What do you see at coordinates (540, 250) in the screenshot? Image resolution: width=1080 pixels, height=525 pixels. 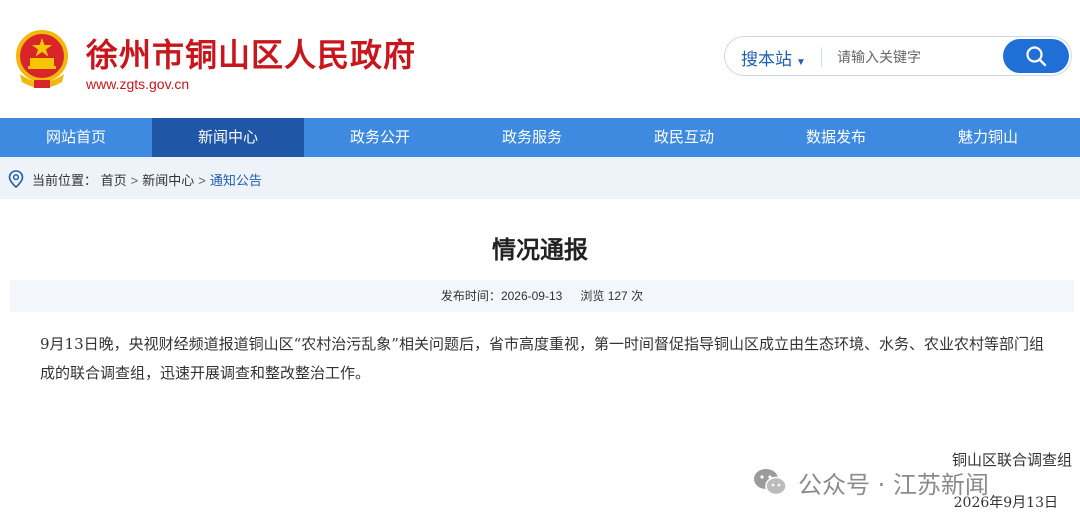 I see `article-title: 情况通报` at bounding box center [540, 250].